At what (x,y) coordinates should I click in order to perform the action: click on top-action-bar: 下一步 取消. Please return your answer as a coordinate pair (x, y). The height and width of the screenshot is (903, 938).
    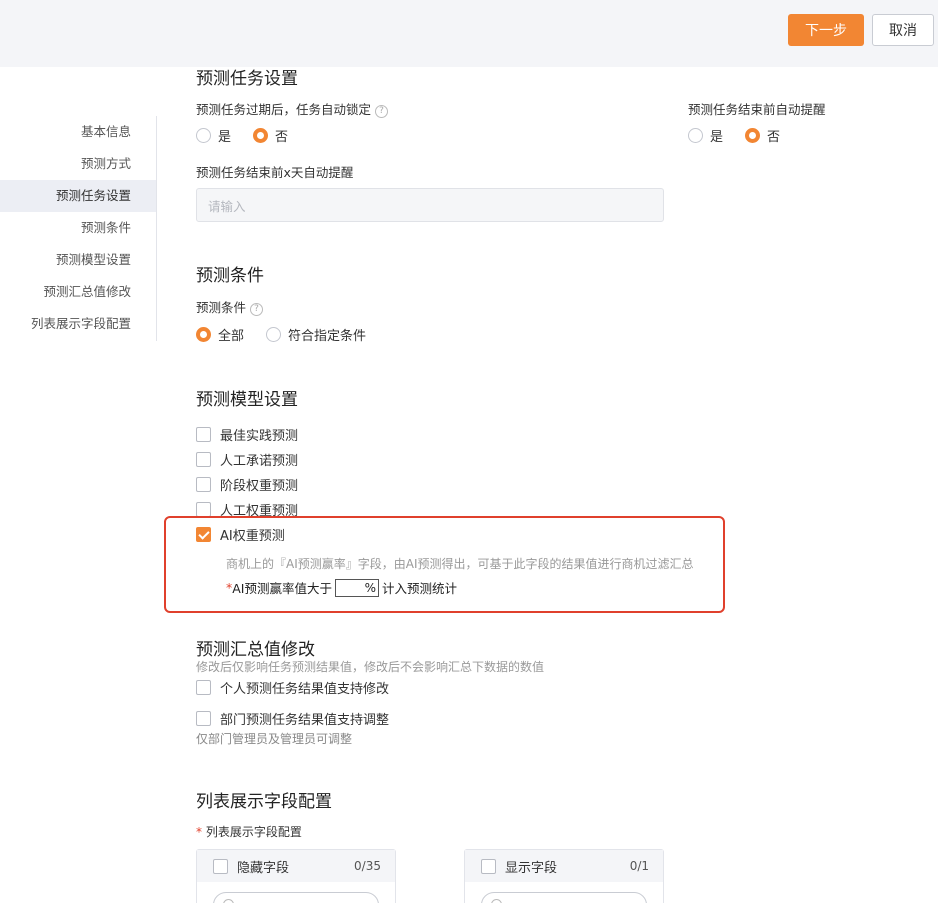
    Looking at the image, I should click on (469, 33).